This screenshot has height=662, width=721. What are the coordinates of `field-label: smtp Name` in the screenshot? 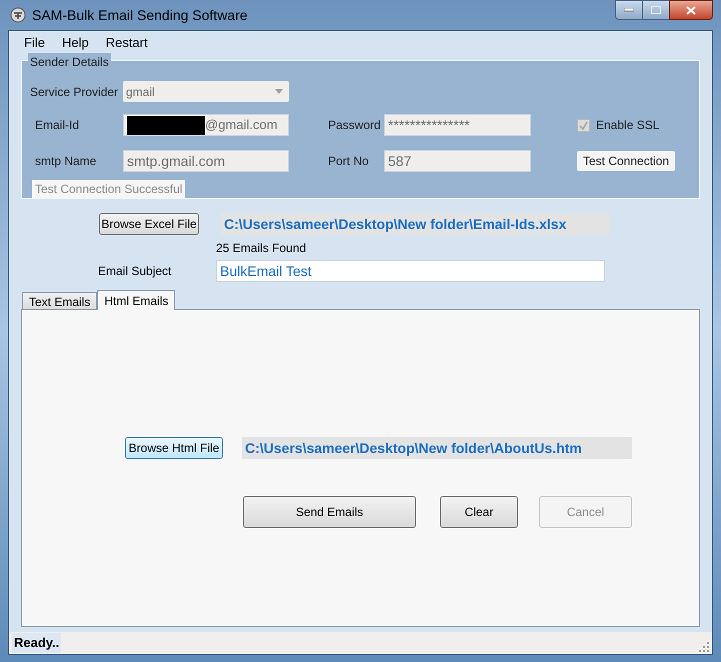 It's located at (66, 161).